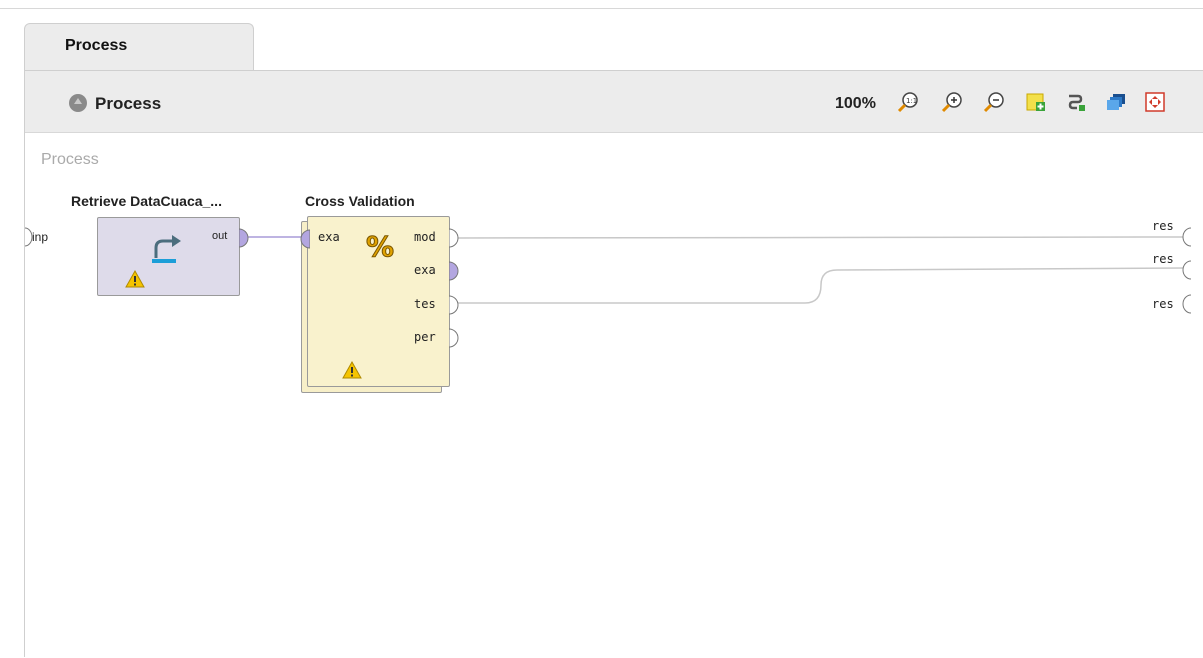 The width and height of the screenshot is (1203, 658). Describe the element at coordinates (454, 338) in the screenshot. I see `xval-out-port-per` at that location.